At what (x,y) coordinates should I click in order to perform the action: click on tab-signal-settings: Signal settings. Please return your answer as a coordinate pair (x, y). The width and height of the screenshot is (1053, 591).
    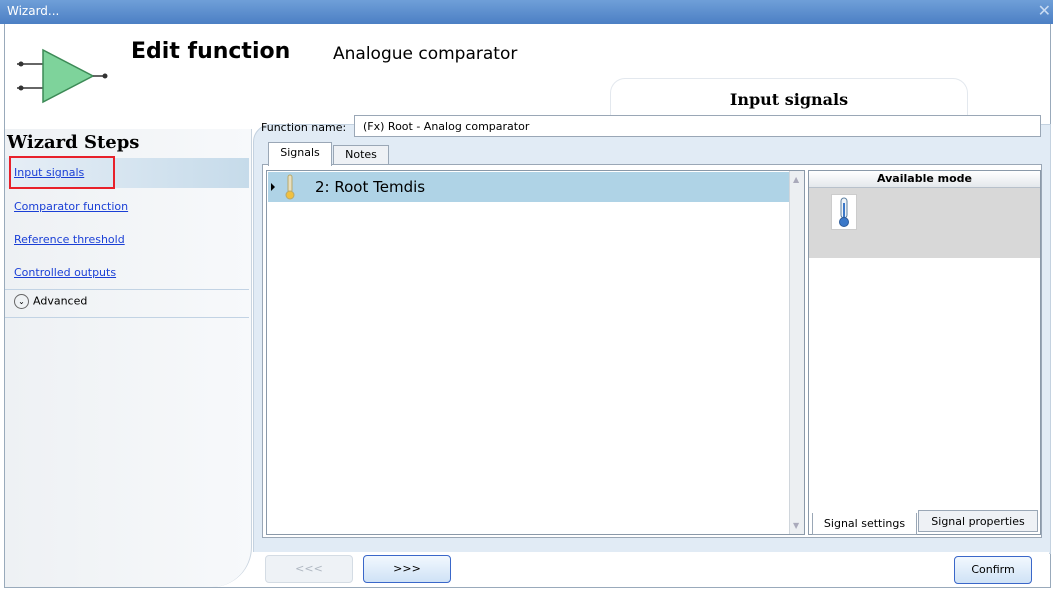
    Looking at the image, I should click on (864, 524).